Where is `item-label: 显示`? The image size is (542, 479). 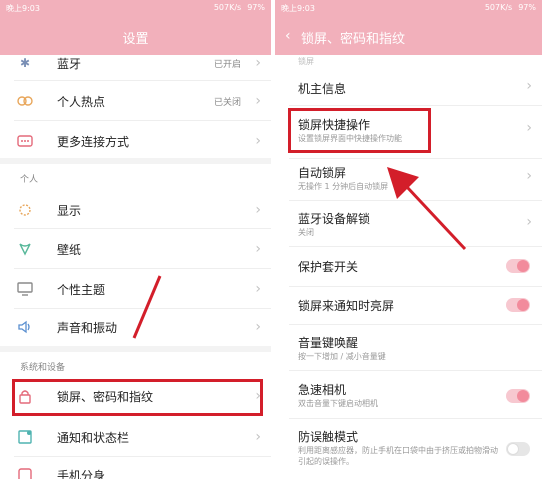
item-label: 显示 is located at coordinates (69, 210).